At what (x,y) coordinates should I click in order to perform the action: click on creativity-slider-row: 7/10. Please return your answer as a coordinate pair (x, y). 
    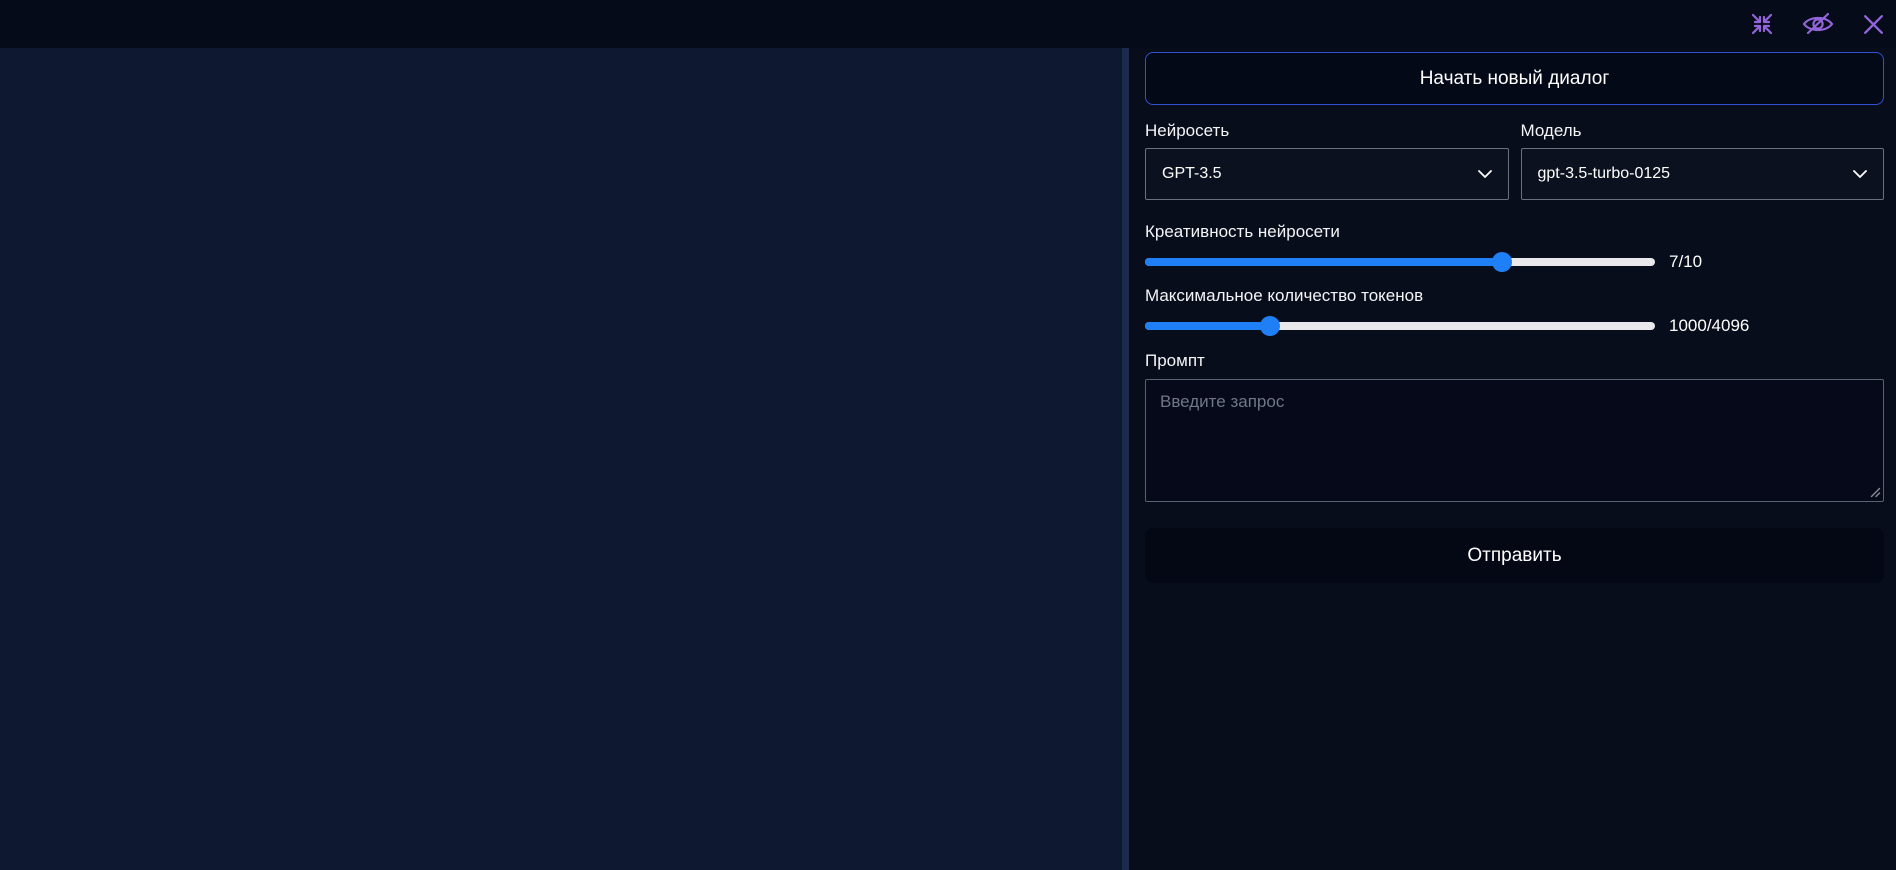
    Looking at the image, I should click on (1514, 262).